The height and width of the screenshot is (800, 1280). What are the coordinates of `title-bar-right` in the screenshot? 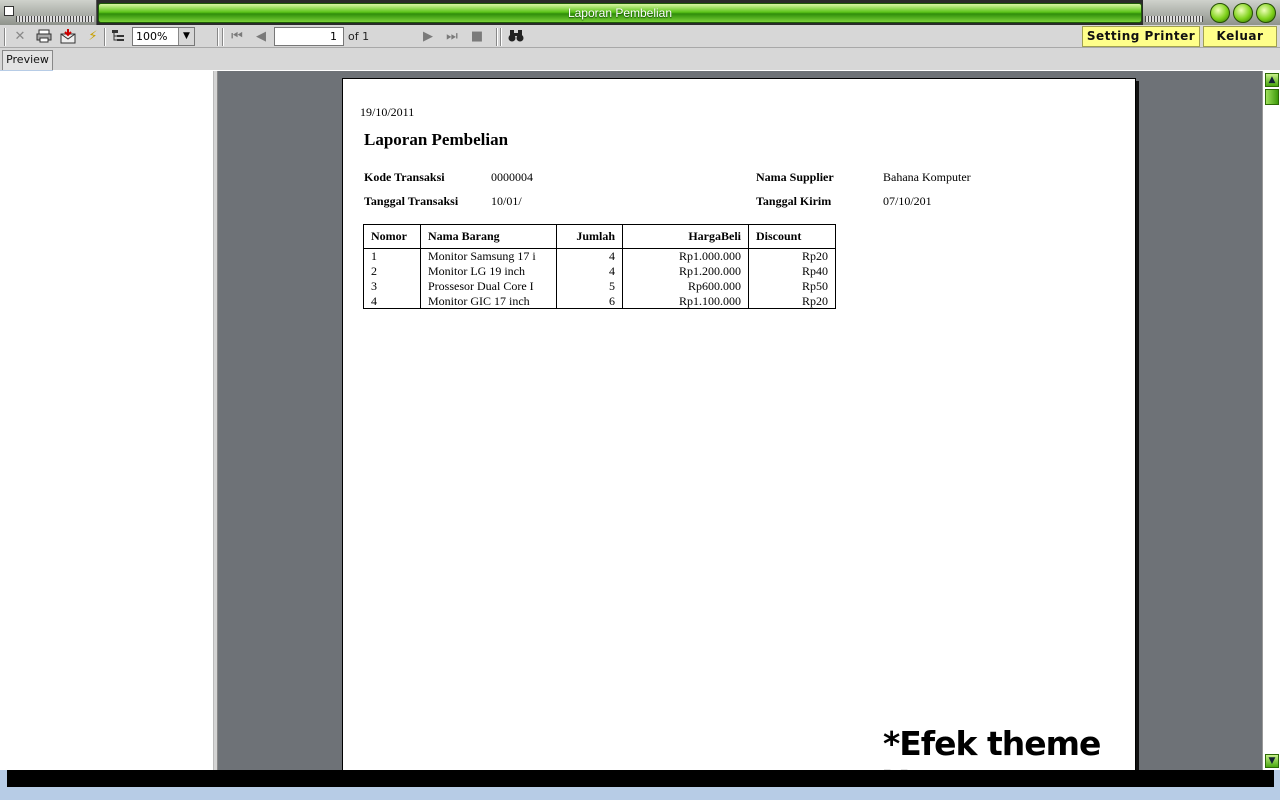 It's located at (1211, 12).